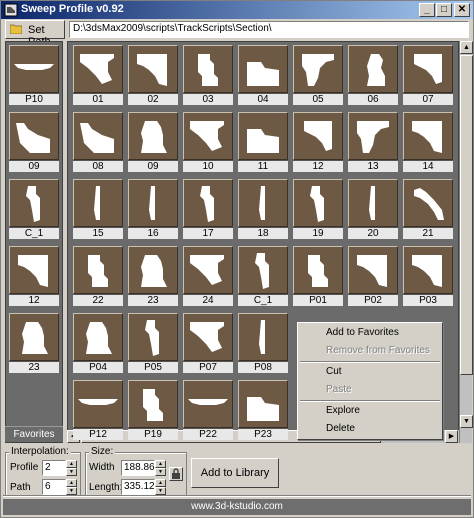 Image resolution: width=474 pixels, height=518 pixels. I want to click on profile-tile: 15, so click(98, 210).